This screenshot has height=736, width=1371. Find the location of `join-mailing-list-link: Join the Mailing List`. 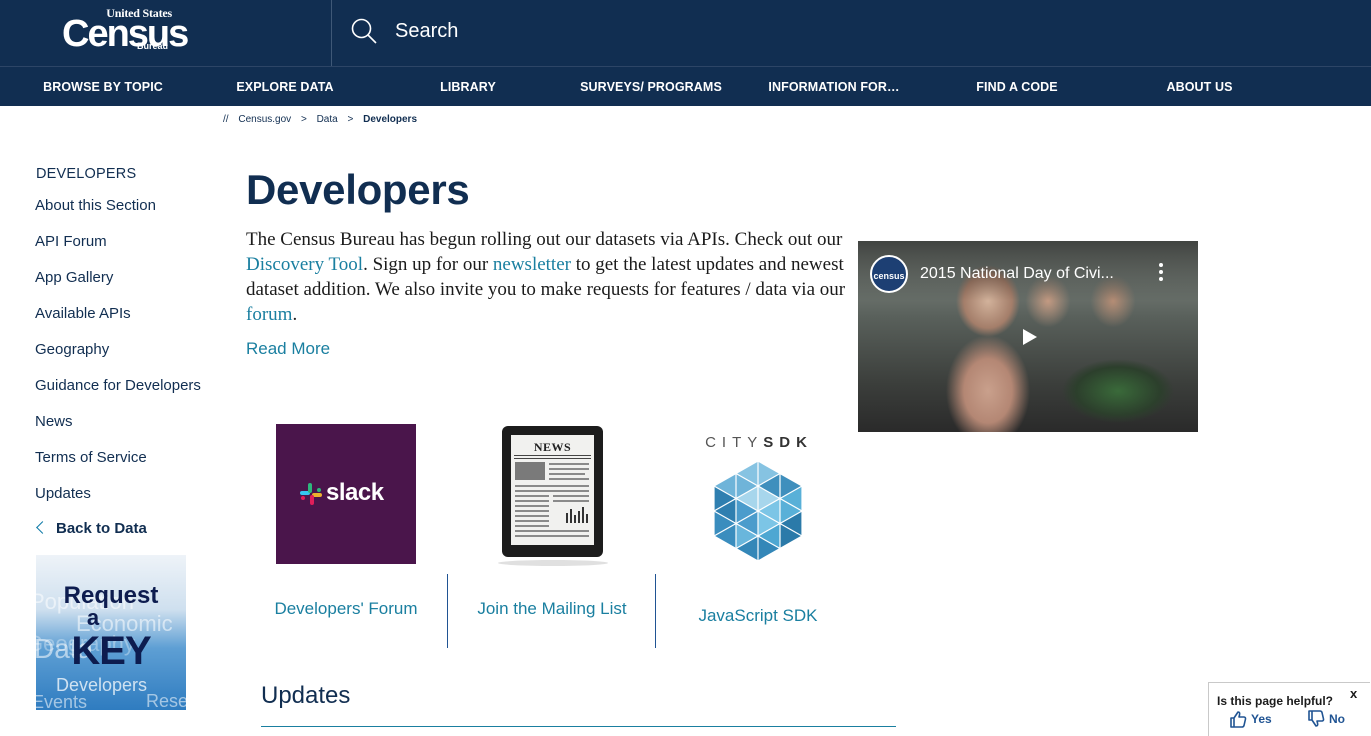

join-mailing-list-link: Join the Mailing List is located at coordinates (552, 609).